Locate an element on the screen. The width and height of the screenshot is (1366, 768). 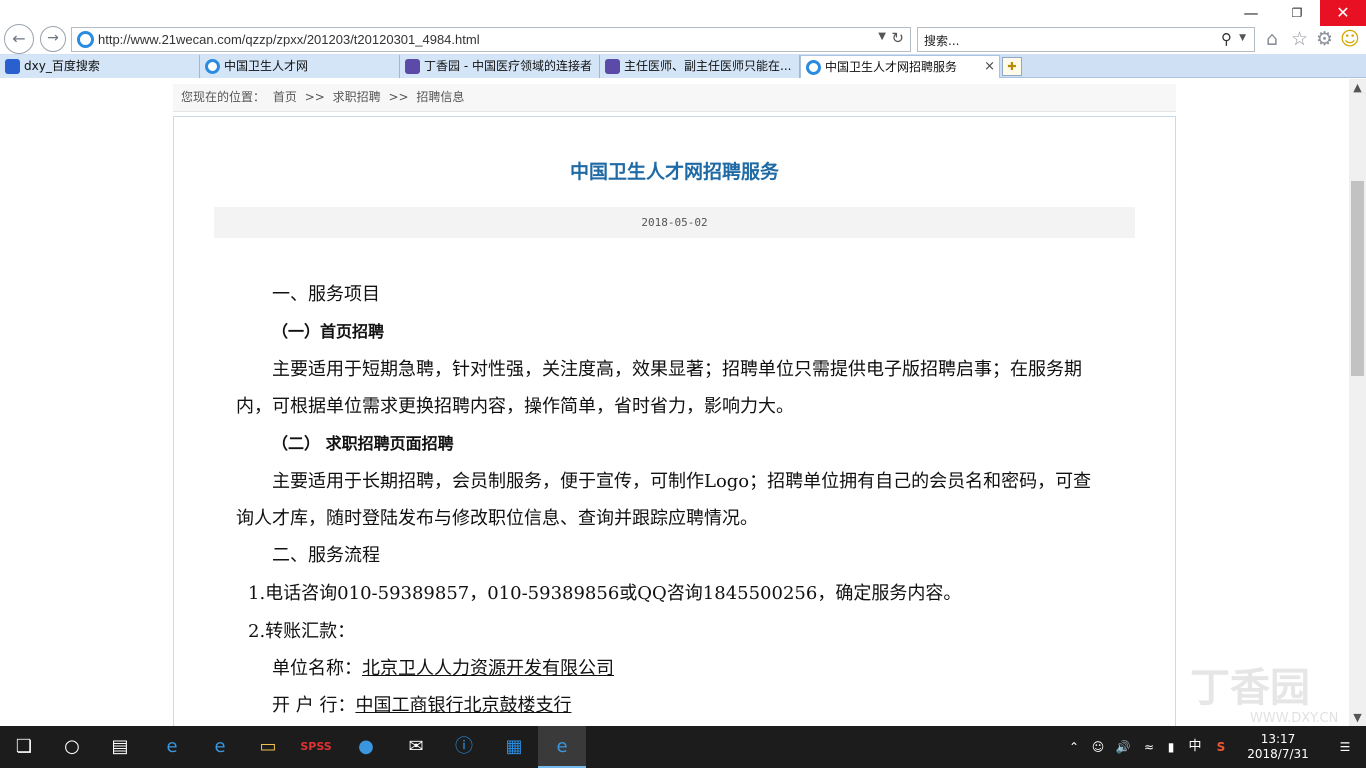
notification-center-icon: ☰ is located at coordinates (1345, 747).